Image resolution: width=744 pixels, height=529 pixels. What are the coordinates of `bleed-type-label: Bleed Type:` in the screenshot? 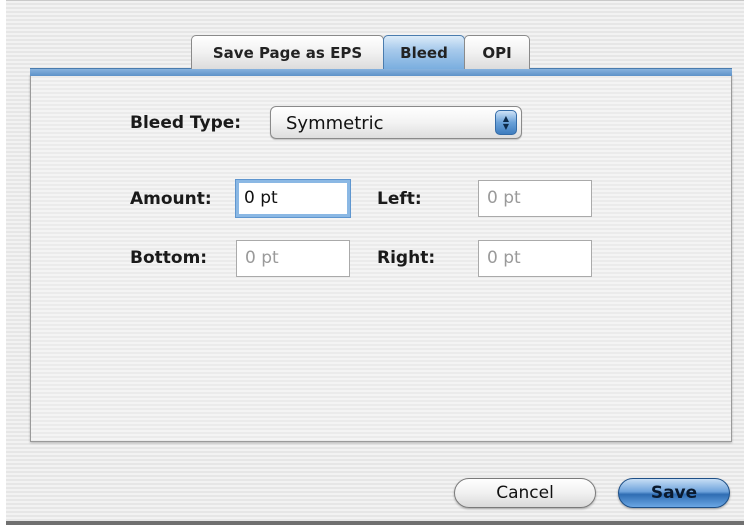 It's located at (186, 123).